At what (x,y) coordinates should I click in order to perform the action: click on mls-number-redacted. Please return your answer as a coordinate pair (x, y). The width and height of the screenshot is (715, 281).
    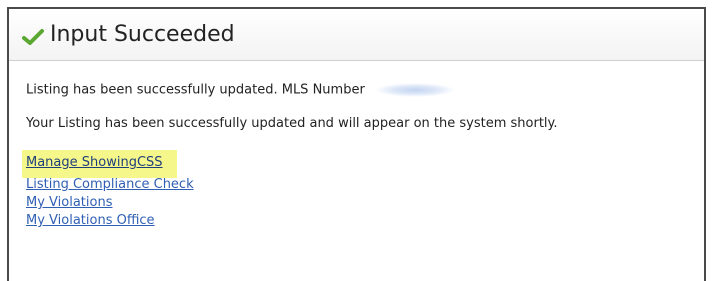
    Looking at the image, I should click on (414, 90).